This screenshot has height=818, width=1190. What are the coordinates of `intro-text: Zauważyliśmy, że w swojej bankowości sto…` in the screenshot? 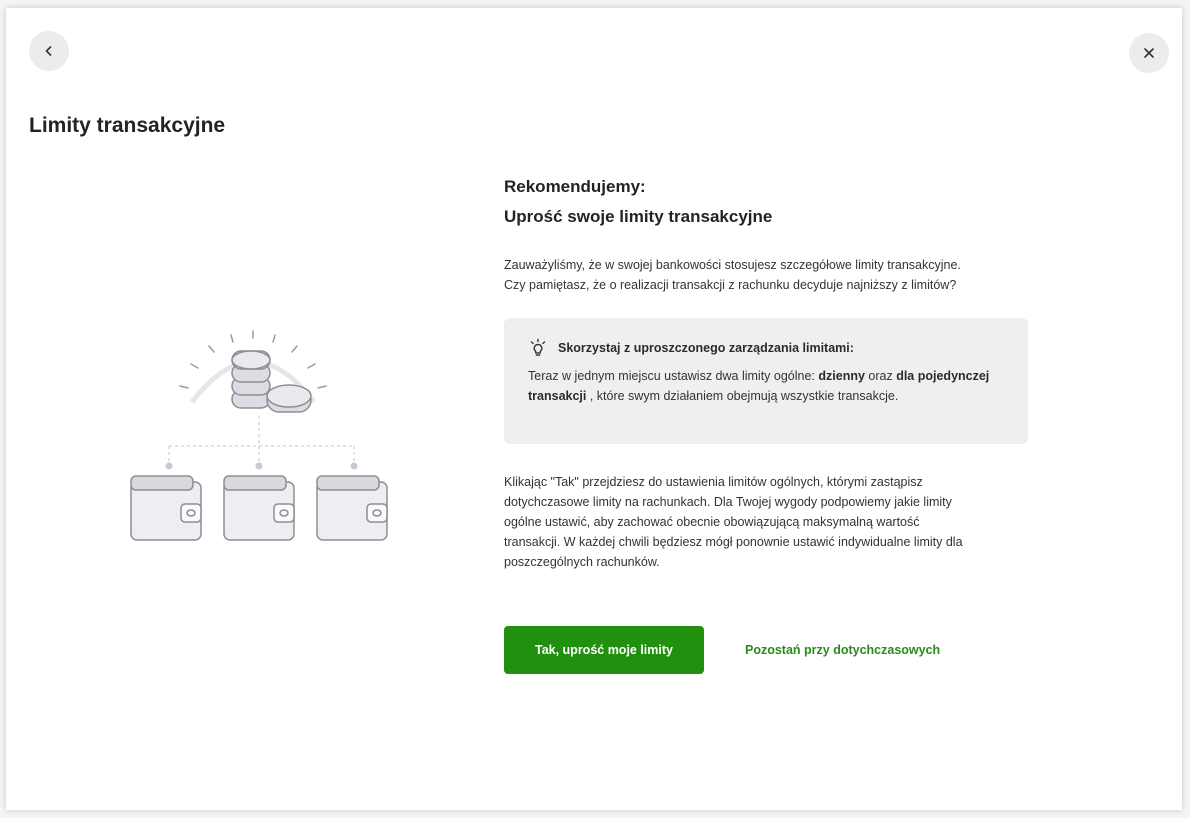 It's located at (732, 275).